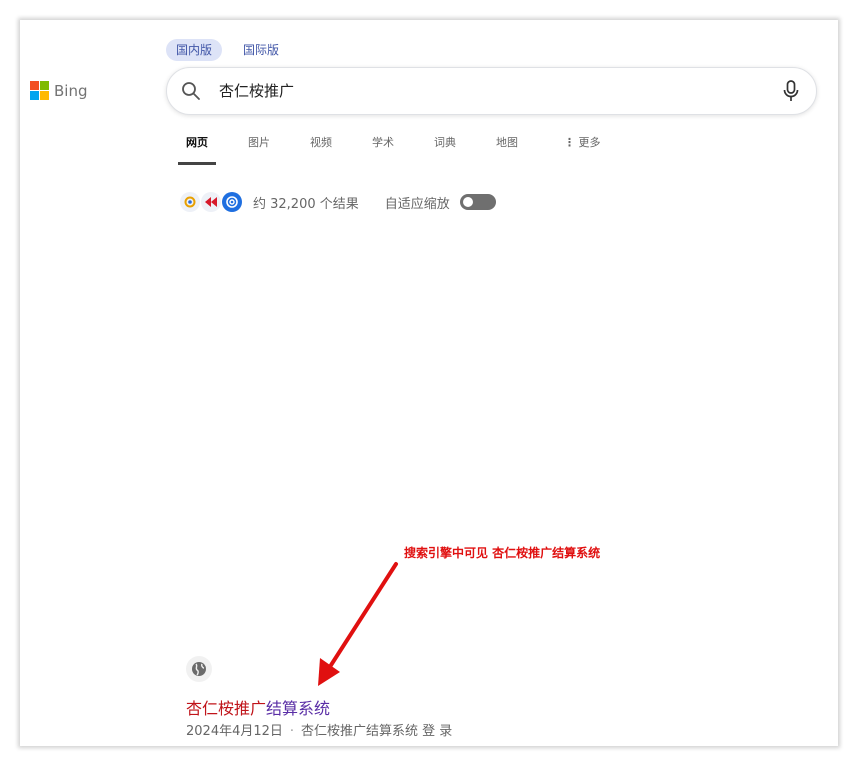 This screenshot has height=776, width=867. What do you see at coordinates (417, 204) in the screenshot?
I see `adaptive-zoom-label: 自适应缩放` at bounding box center [417, 204].